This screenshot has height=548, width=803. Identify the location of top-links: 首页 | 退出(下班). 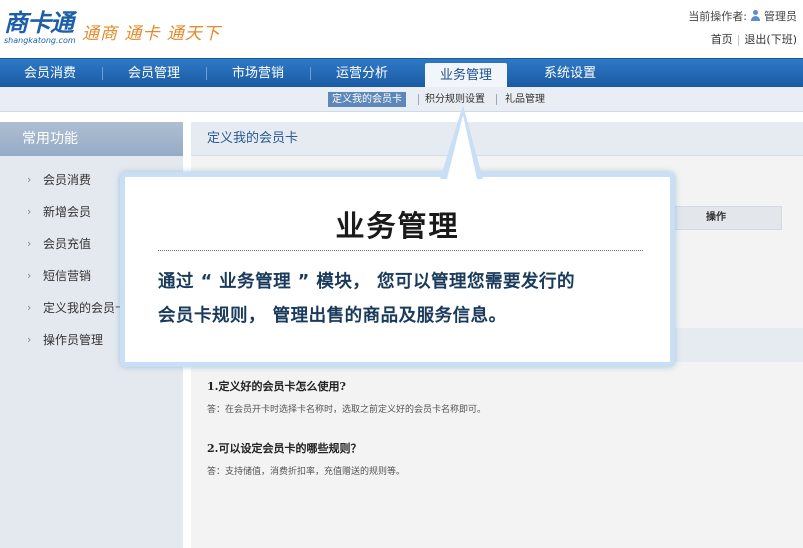
(754, 39).